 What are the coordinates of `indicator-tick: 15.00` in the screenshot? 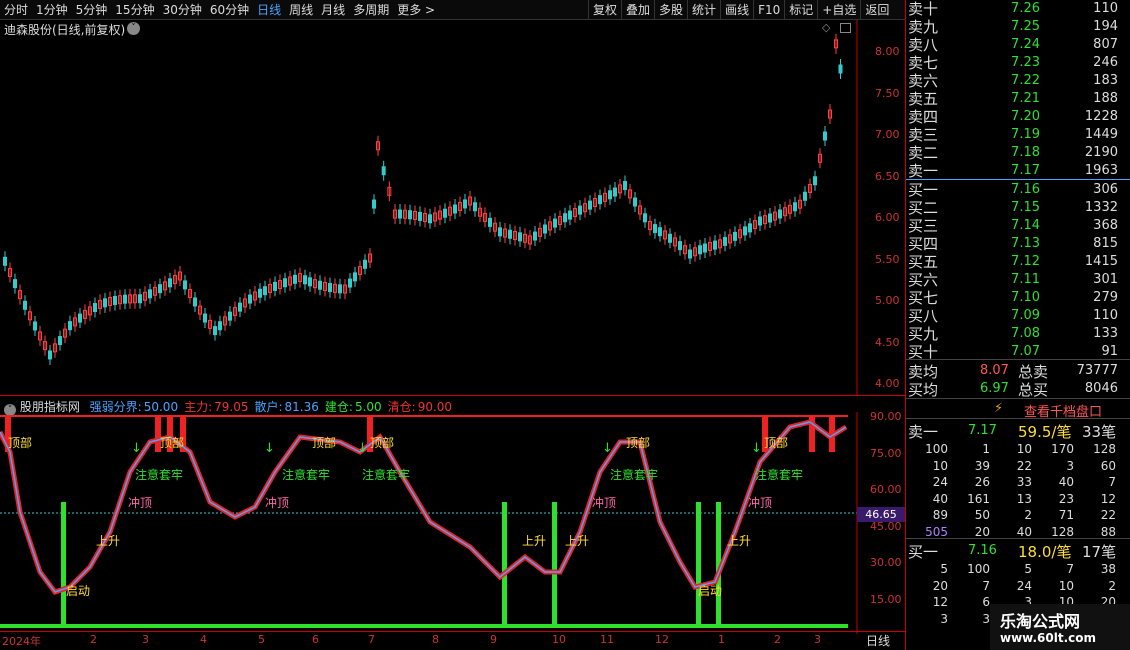 It's located at (886, 599).